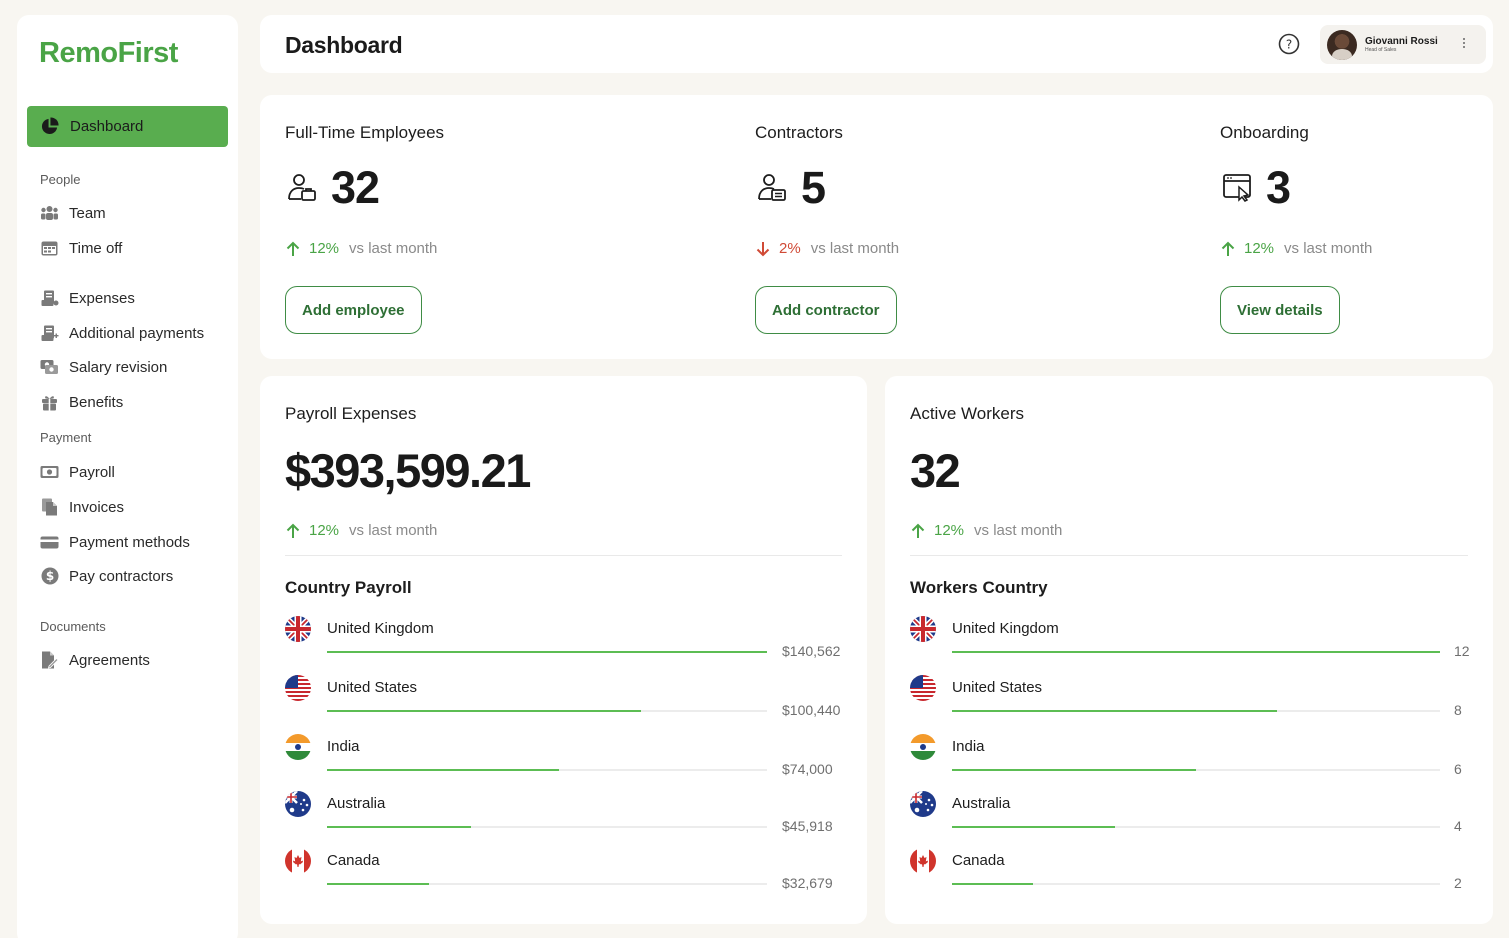 The image size is (1509, 938). Describe the element at coordinates (935, 470) in the screenshot. I see `active-workers-total: 32` at that location.